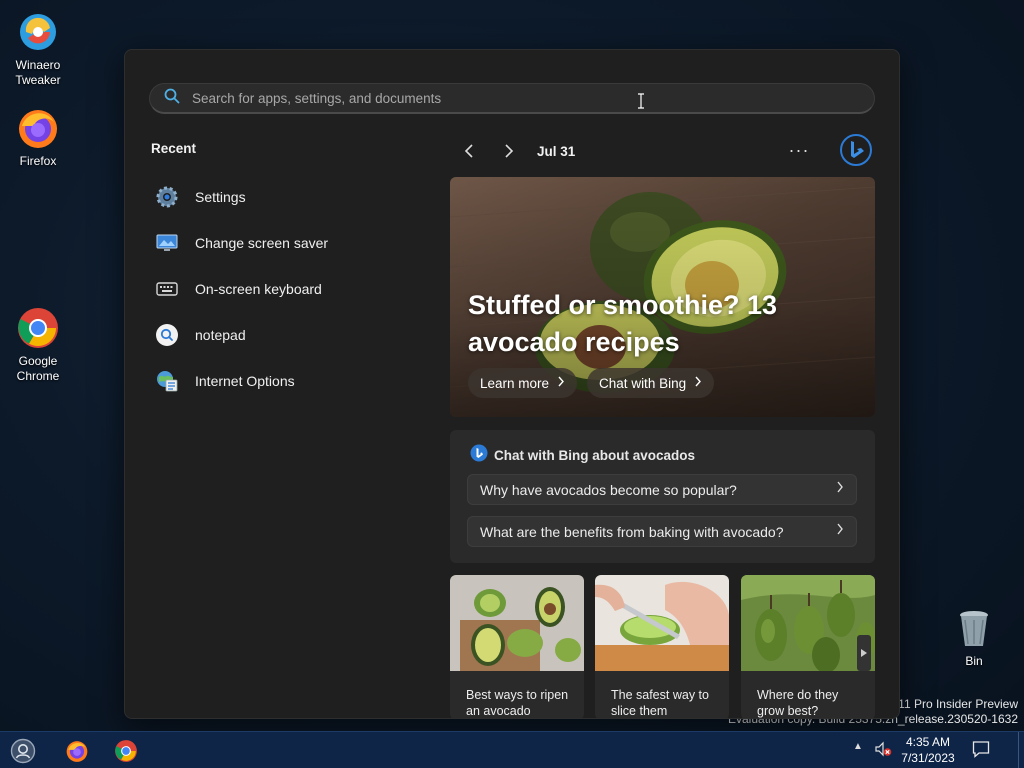 The width and height of the screenshot is (1024, 768). I want to click on clock-date: 7/31/2023, so click(928, 758).